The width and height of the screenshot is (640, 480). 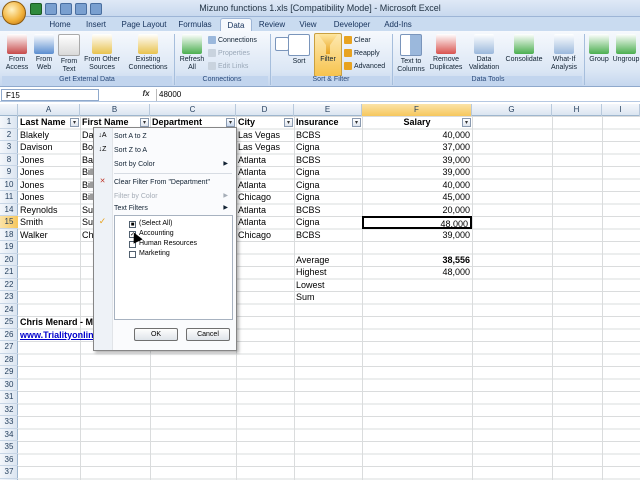 What do you see at coordinates (417, 210) in the screenshot?
I see `cell-salary: 20,000` at bounding box center [417, 210].